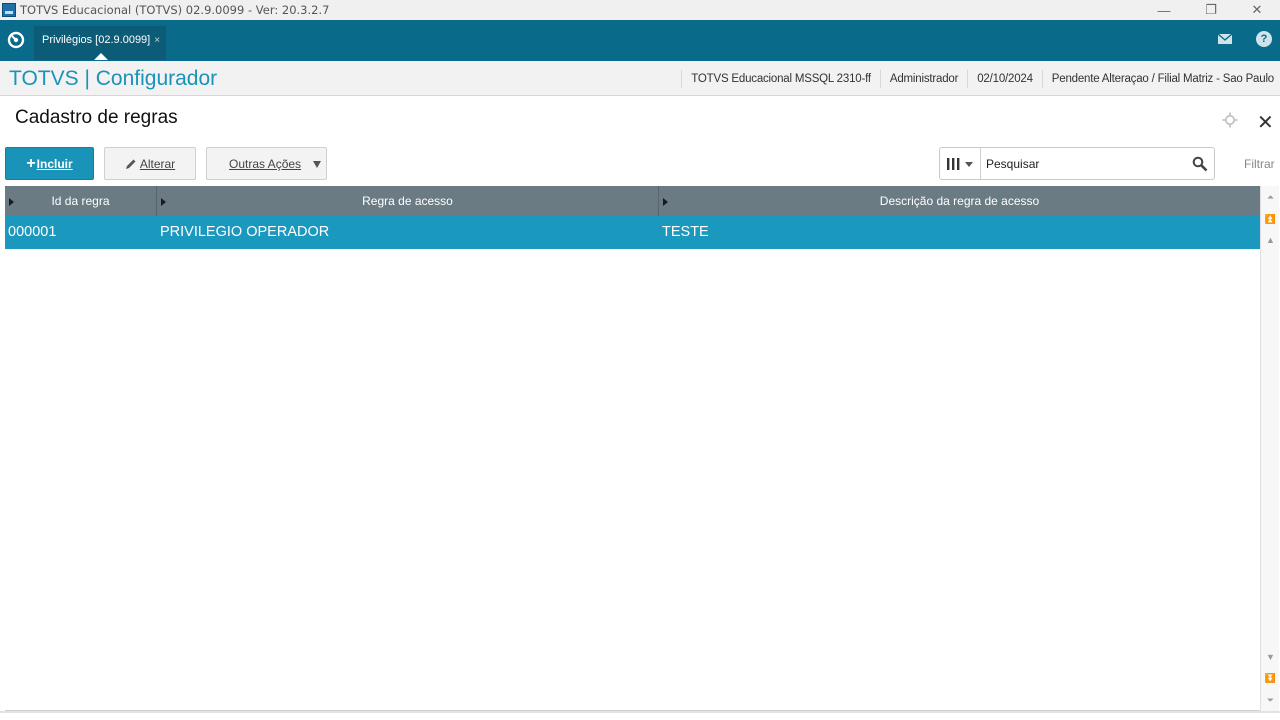 The height and width of the screenshot is (720, 1280). I want to click on column-header-id: Id da regra, so click(81, 201).